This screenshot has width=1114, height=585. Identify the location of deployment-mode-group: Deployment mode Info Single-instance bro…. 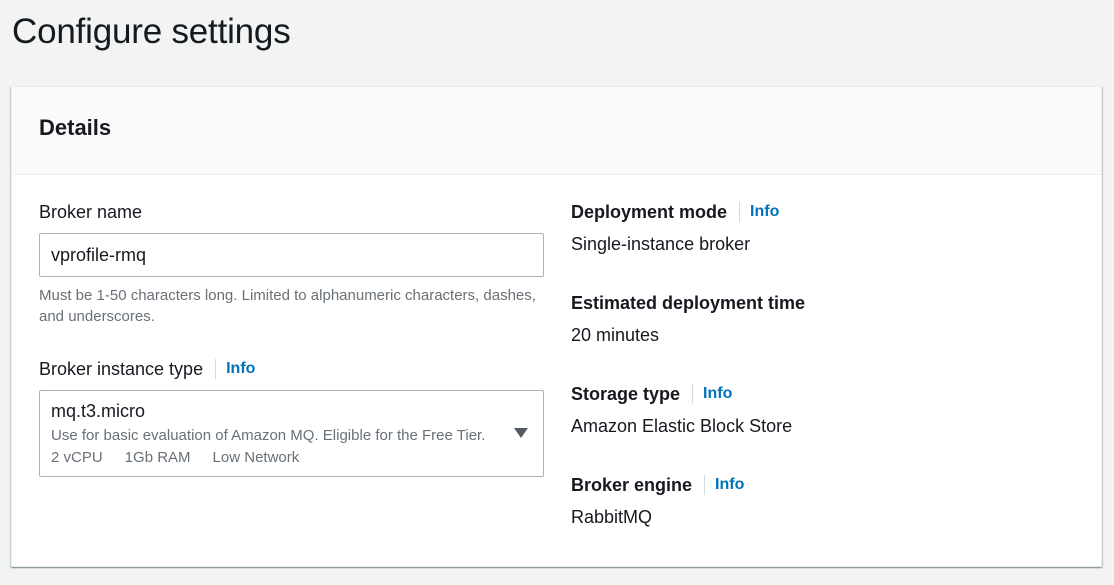
(821, 229).